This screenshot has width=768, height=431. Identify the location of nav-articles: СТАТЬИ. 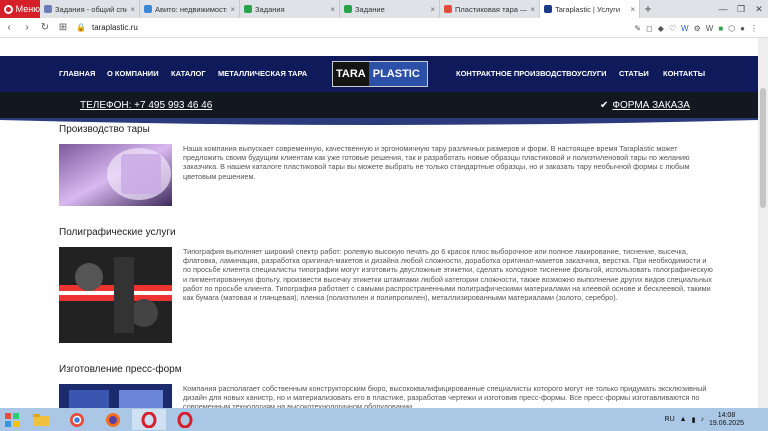
(634, 73).